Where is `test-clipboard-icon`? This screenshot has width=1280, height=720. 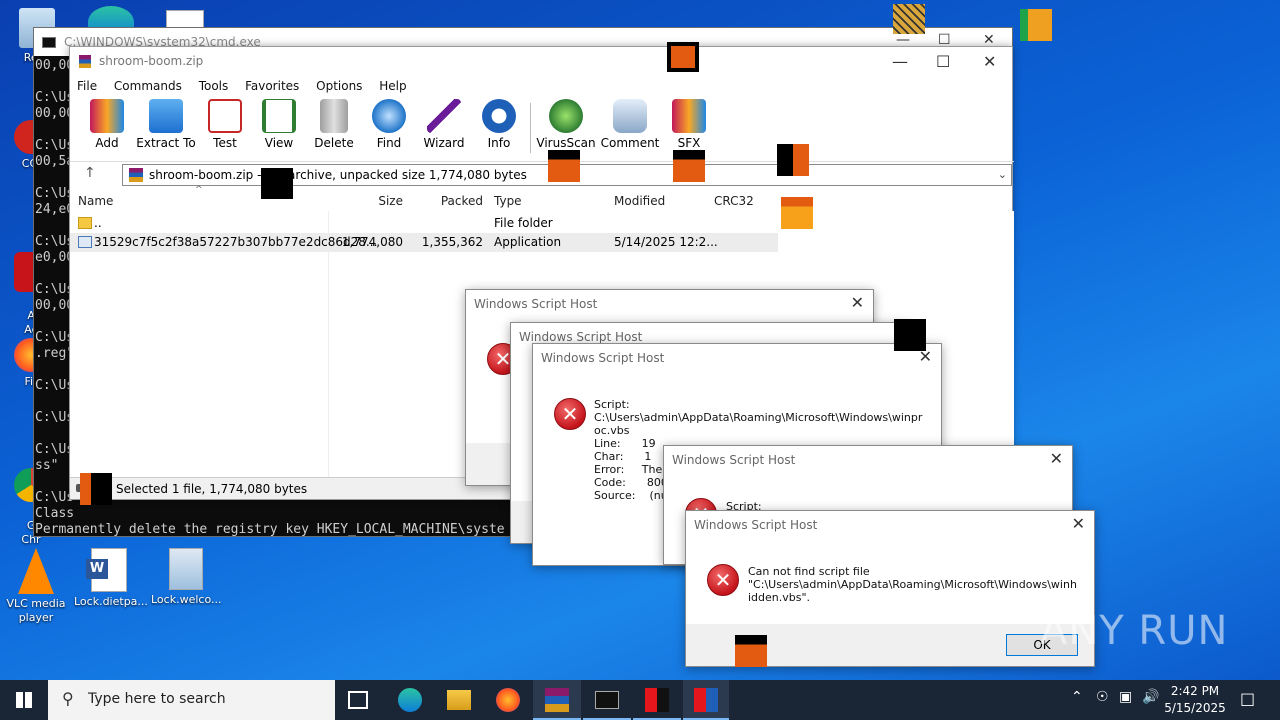
test-clipboard-icon is located at coordinates (225, 116).